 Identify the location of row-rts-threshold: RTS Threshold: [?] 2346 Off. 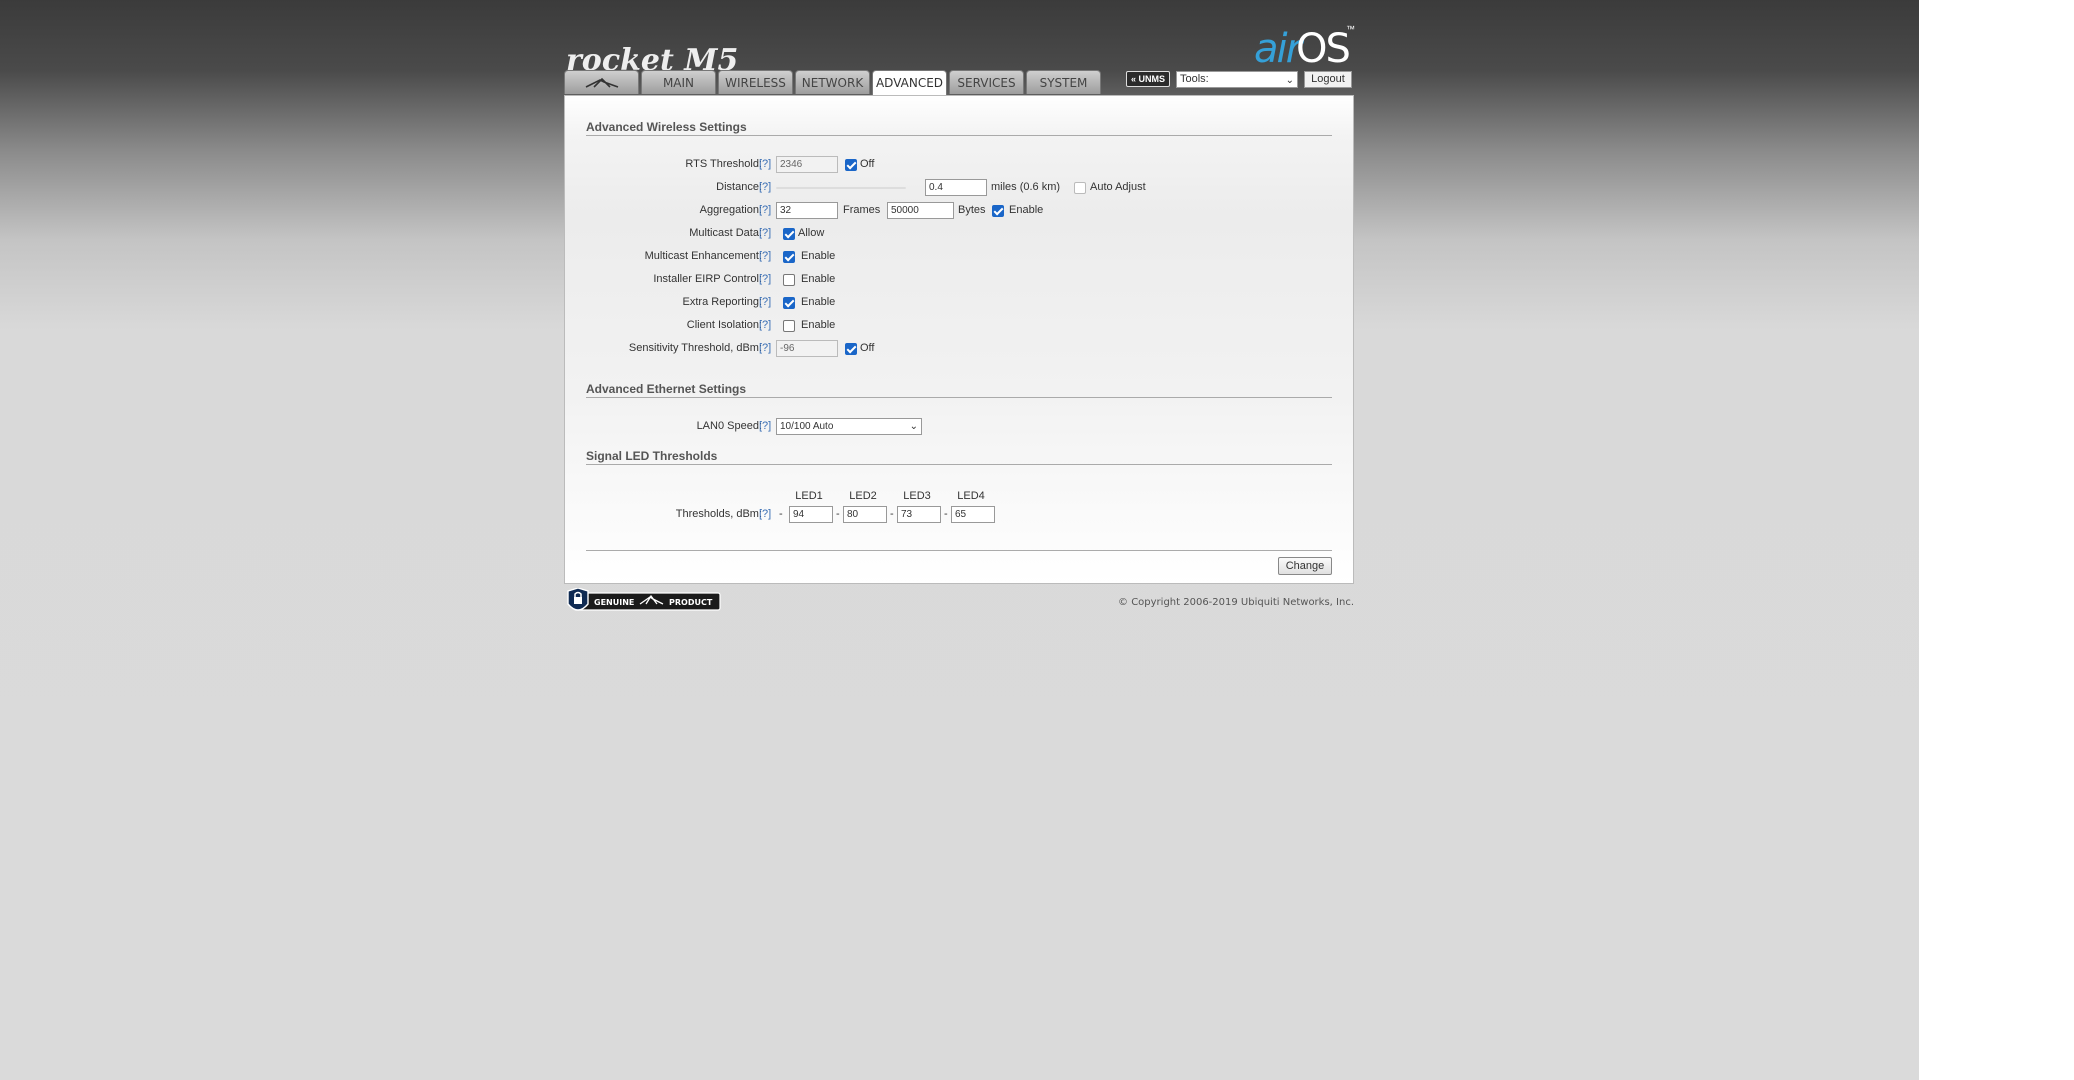
(960, 165).